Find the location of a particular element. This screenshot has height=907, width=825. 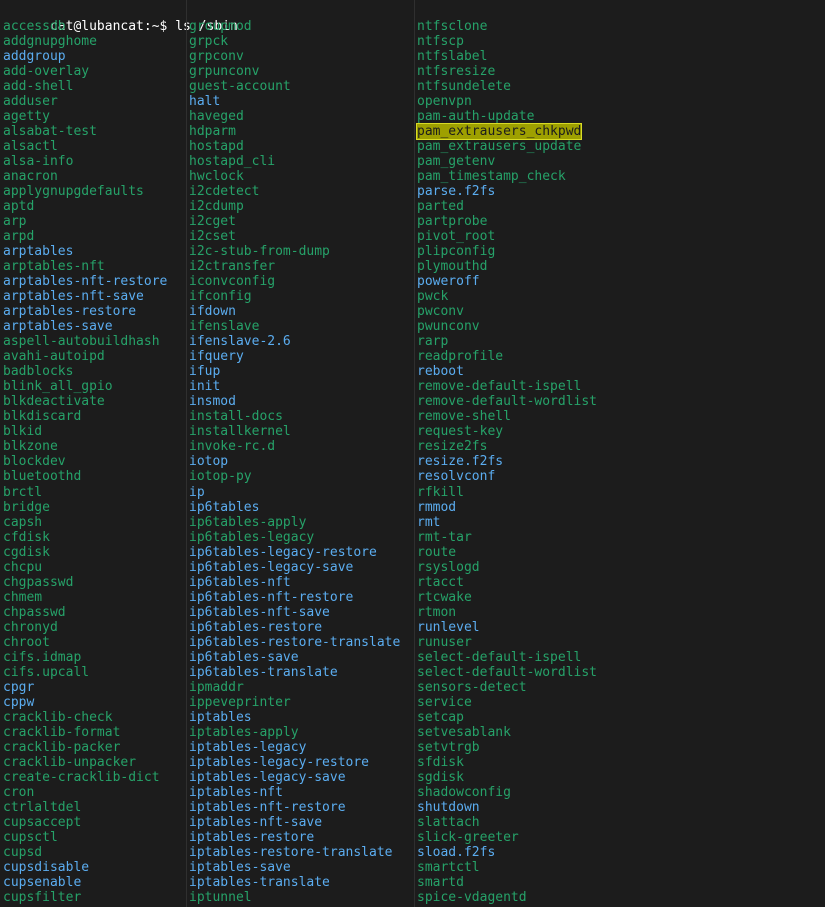

ls-entry-symlink: sload.f2fs is located at coordinates (456, 852).